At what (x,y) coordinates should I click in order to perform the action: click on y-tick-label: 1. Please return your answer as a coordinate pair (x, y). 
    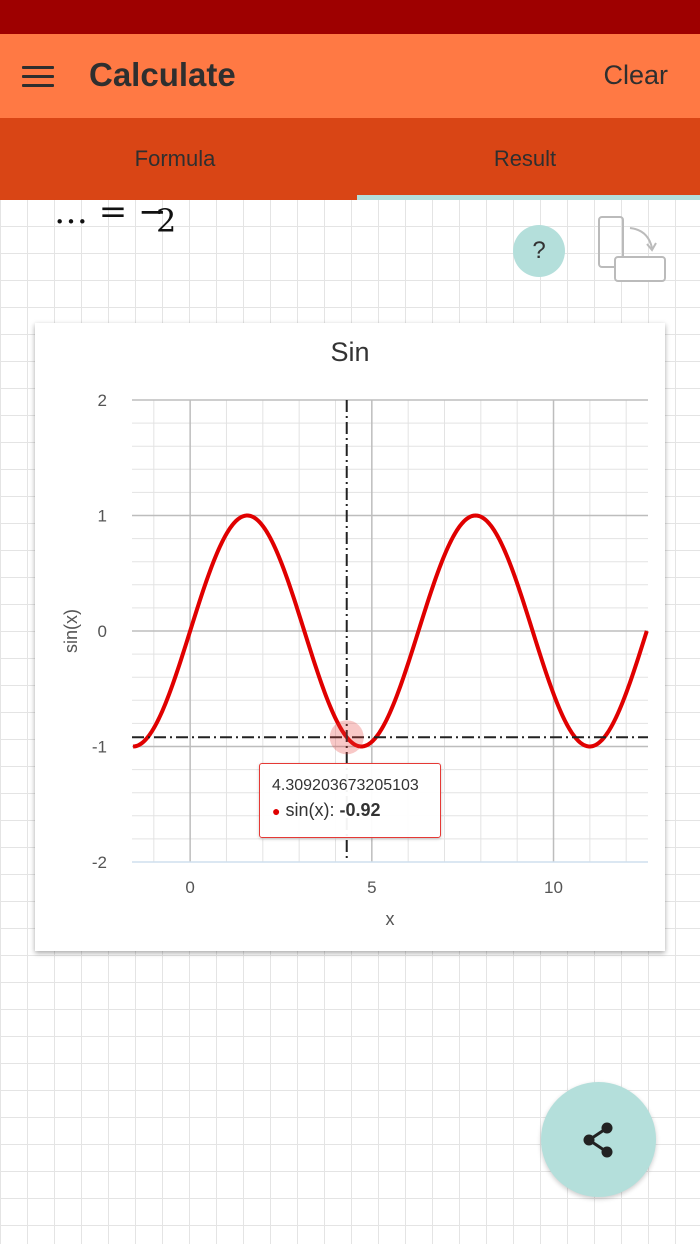
    Looking at the image, I should click on (102, 516).